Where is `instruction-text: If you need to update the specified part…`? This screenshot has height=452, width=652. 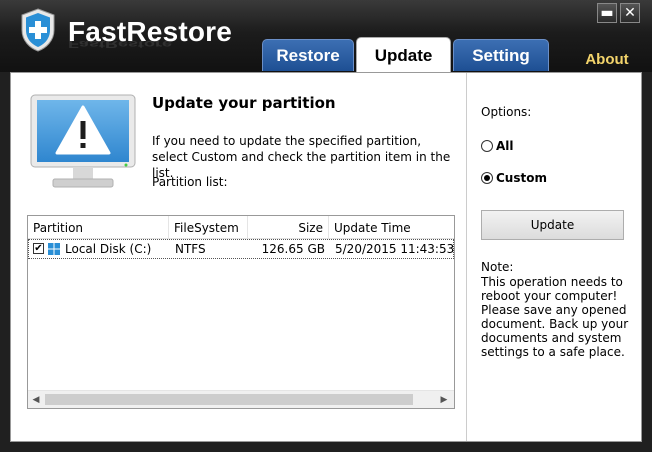
instruction-text: If you need to update the specified part… is located at coordinates (301, 157).